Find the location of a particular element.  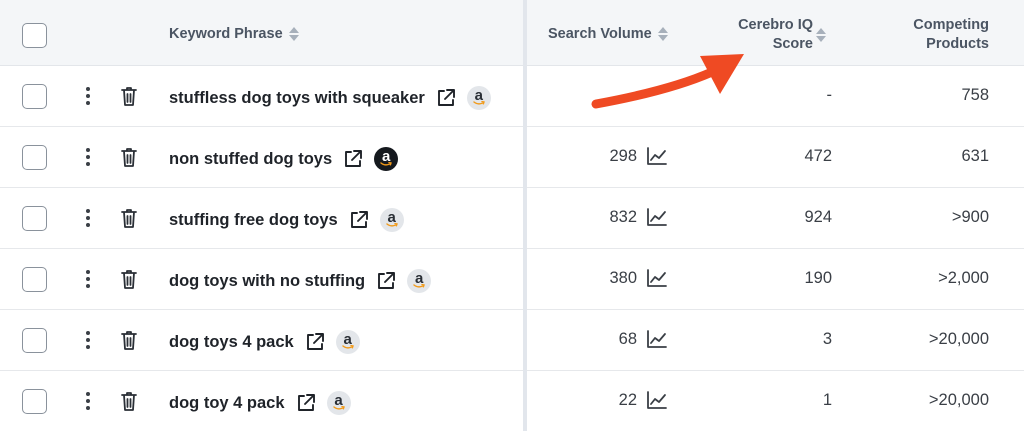

cerebro-iq-value: 472 is located at coordinates (818, 156).